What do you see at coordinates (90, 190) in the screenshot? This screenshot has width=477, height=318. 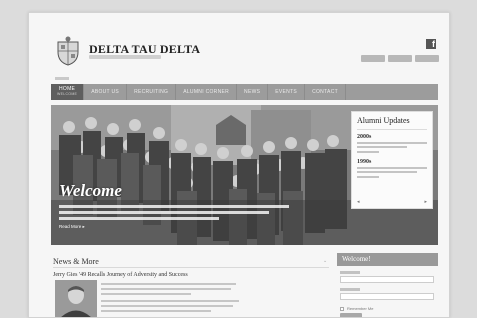 I see `hero-heading: Welcome` at bounding box center [90, 190].